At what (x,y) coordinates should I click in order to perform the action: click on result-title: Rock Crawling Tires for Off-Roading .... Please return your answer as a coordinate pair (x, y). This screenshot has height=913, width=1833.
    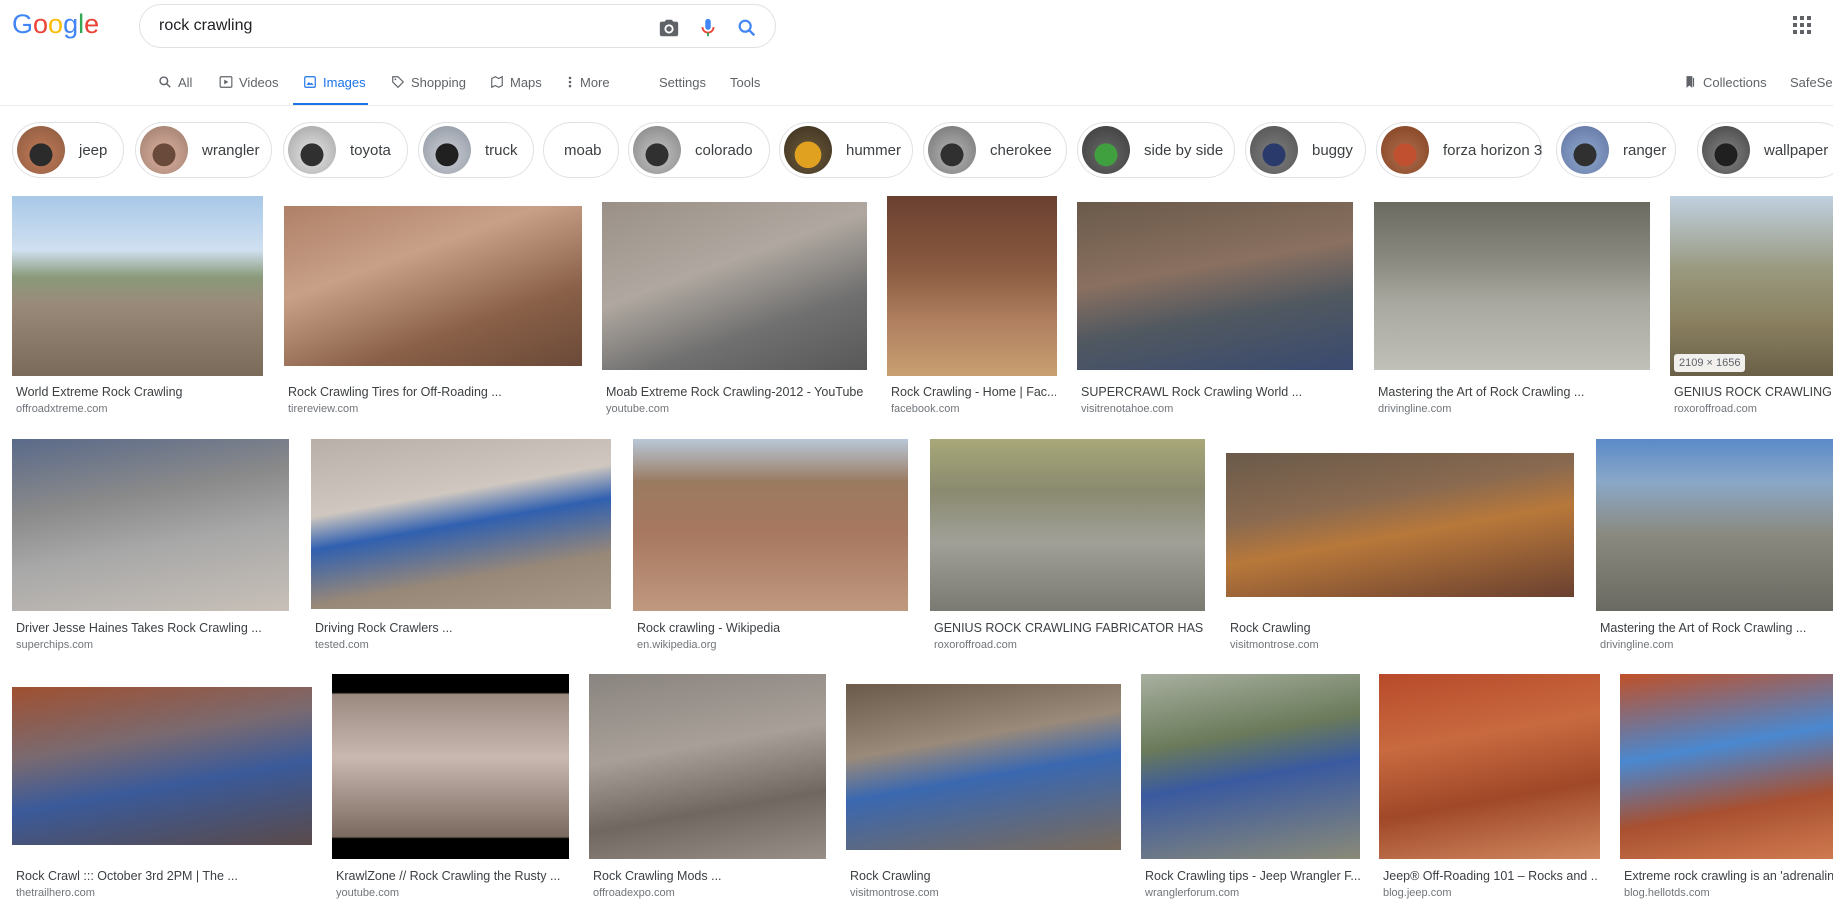
    Looking at the image, I should click on (433, 392).